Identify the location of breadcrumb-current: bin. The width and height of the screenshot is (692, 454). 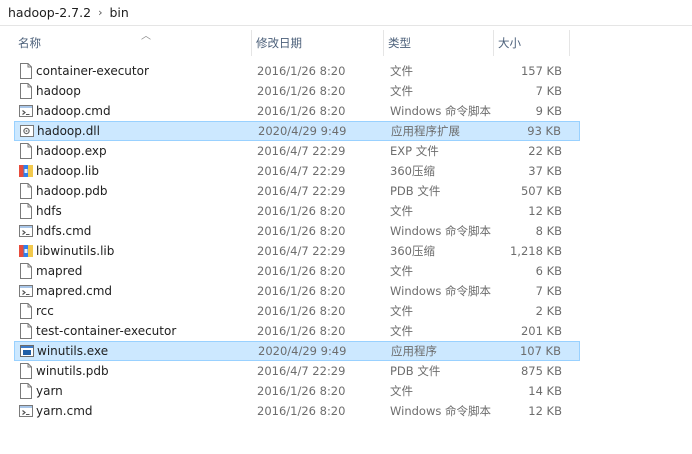
(118, 12).